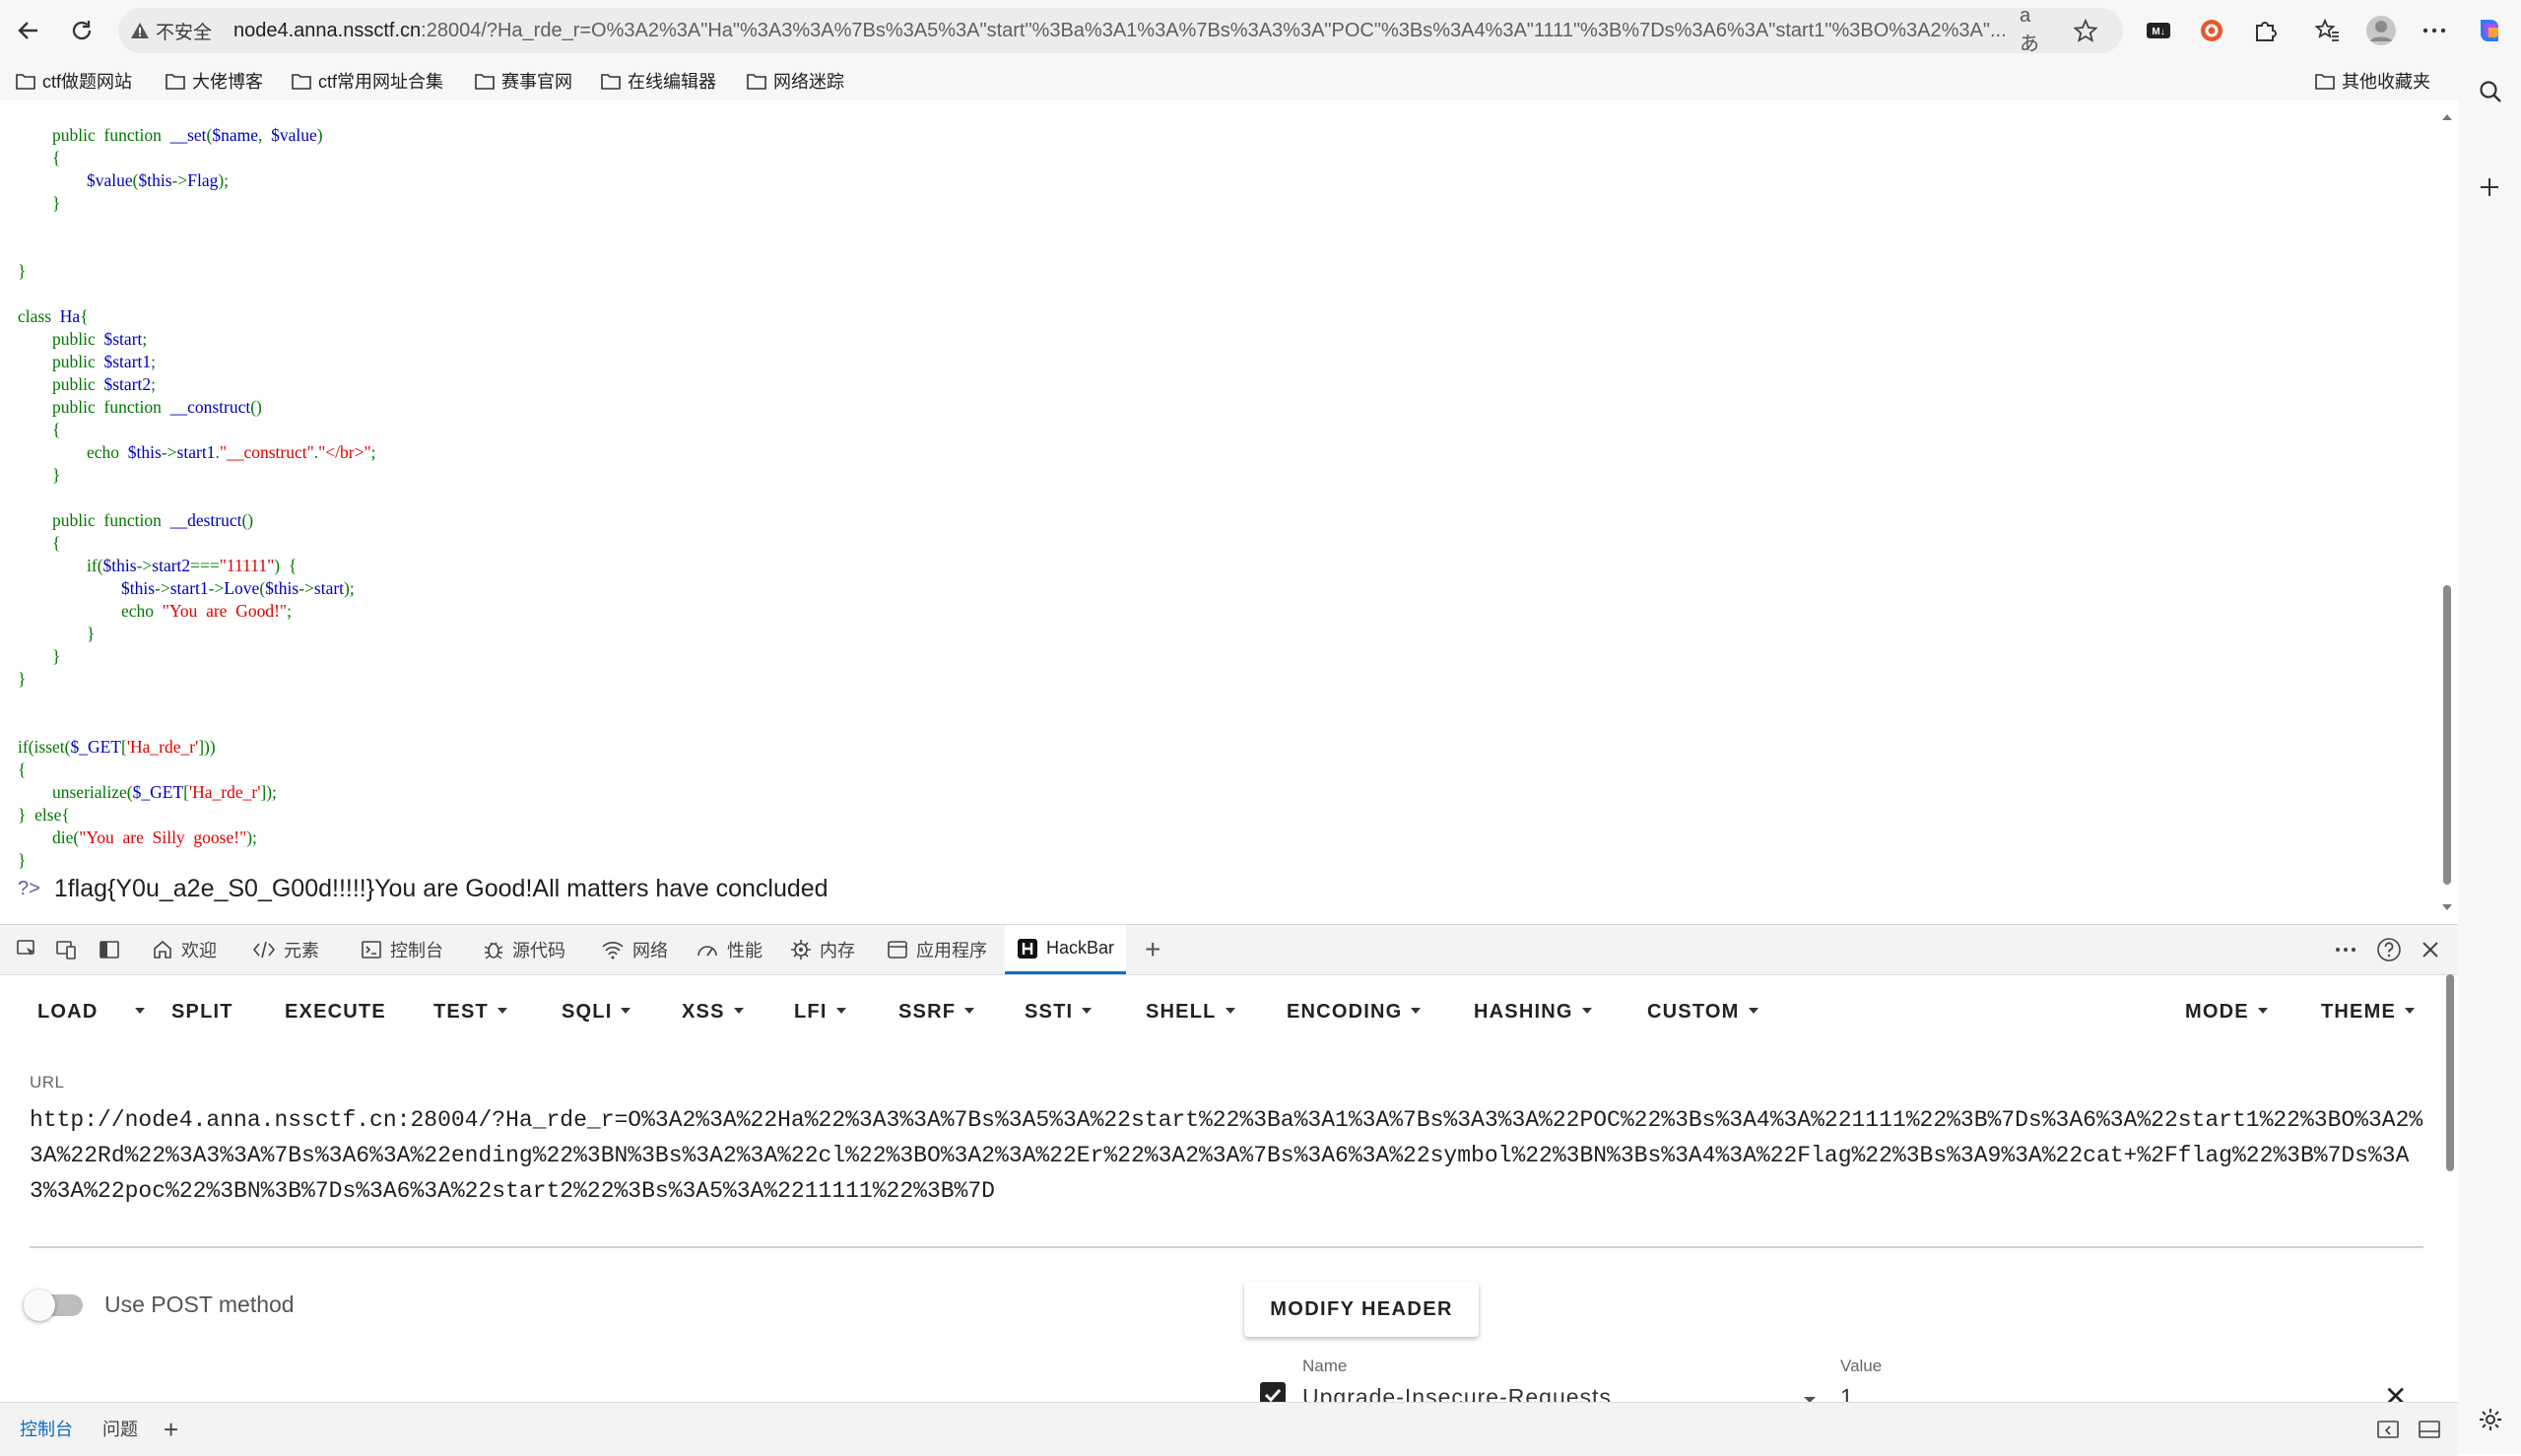  What do you see at coordinates (2345, 950) in the screenshot?
I see `devtools-more-icon` at bounding box center [2345, 950].